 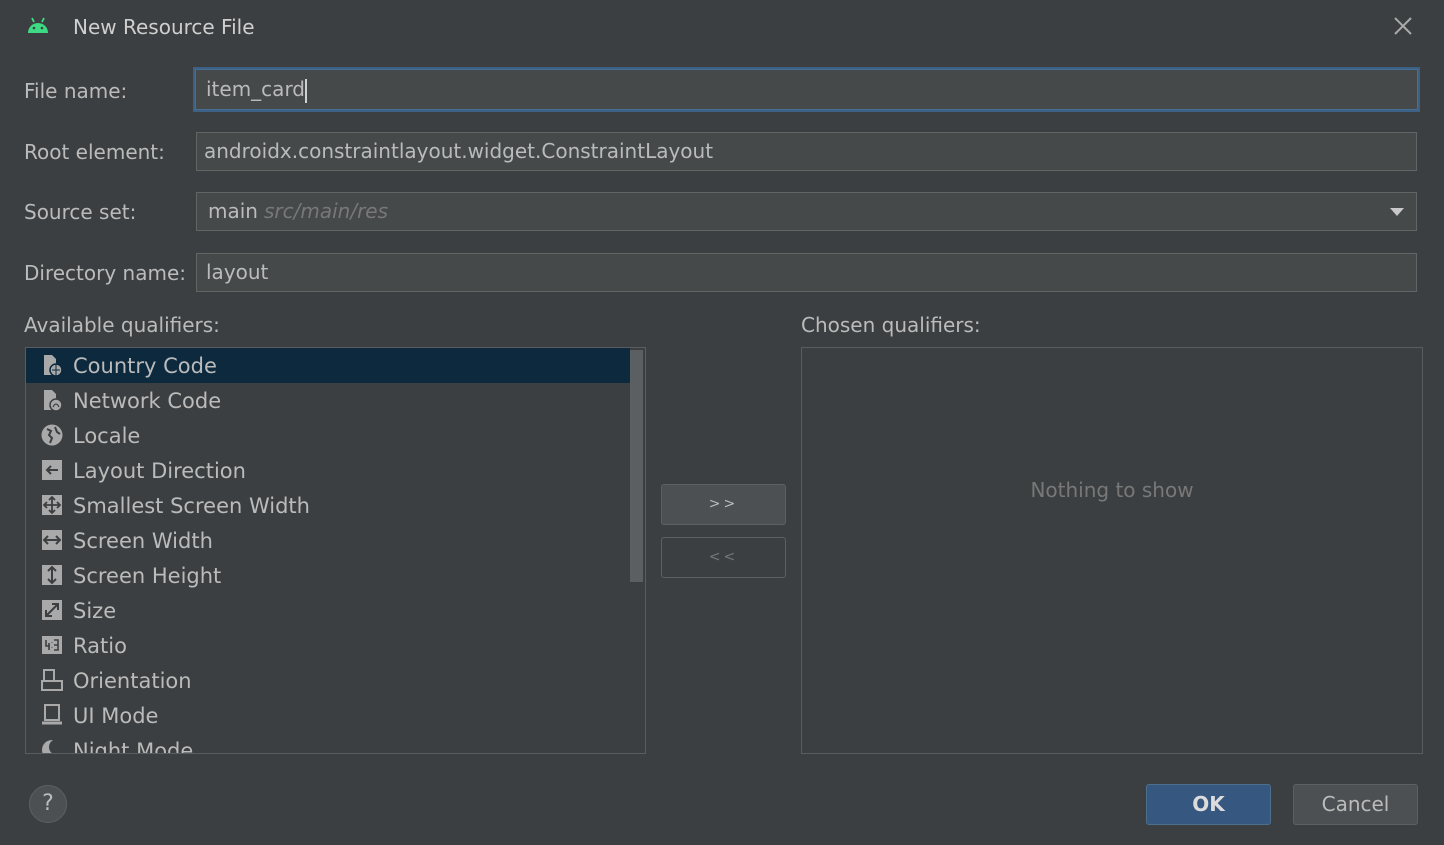 I want to click on source-set-label: Source set:, so click(x=80, y=212).